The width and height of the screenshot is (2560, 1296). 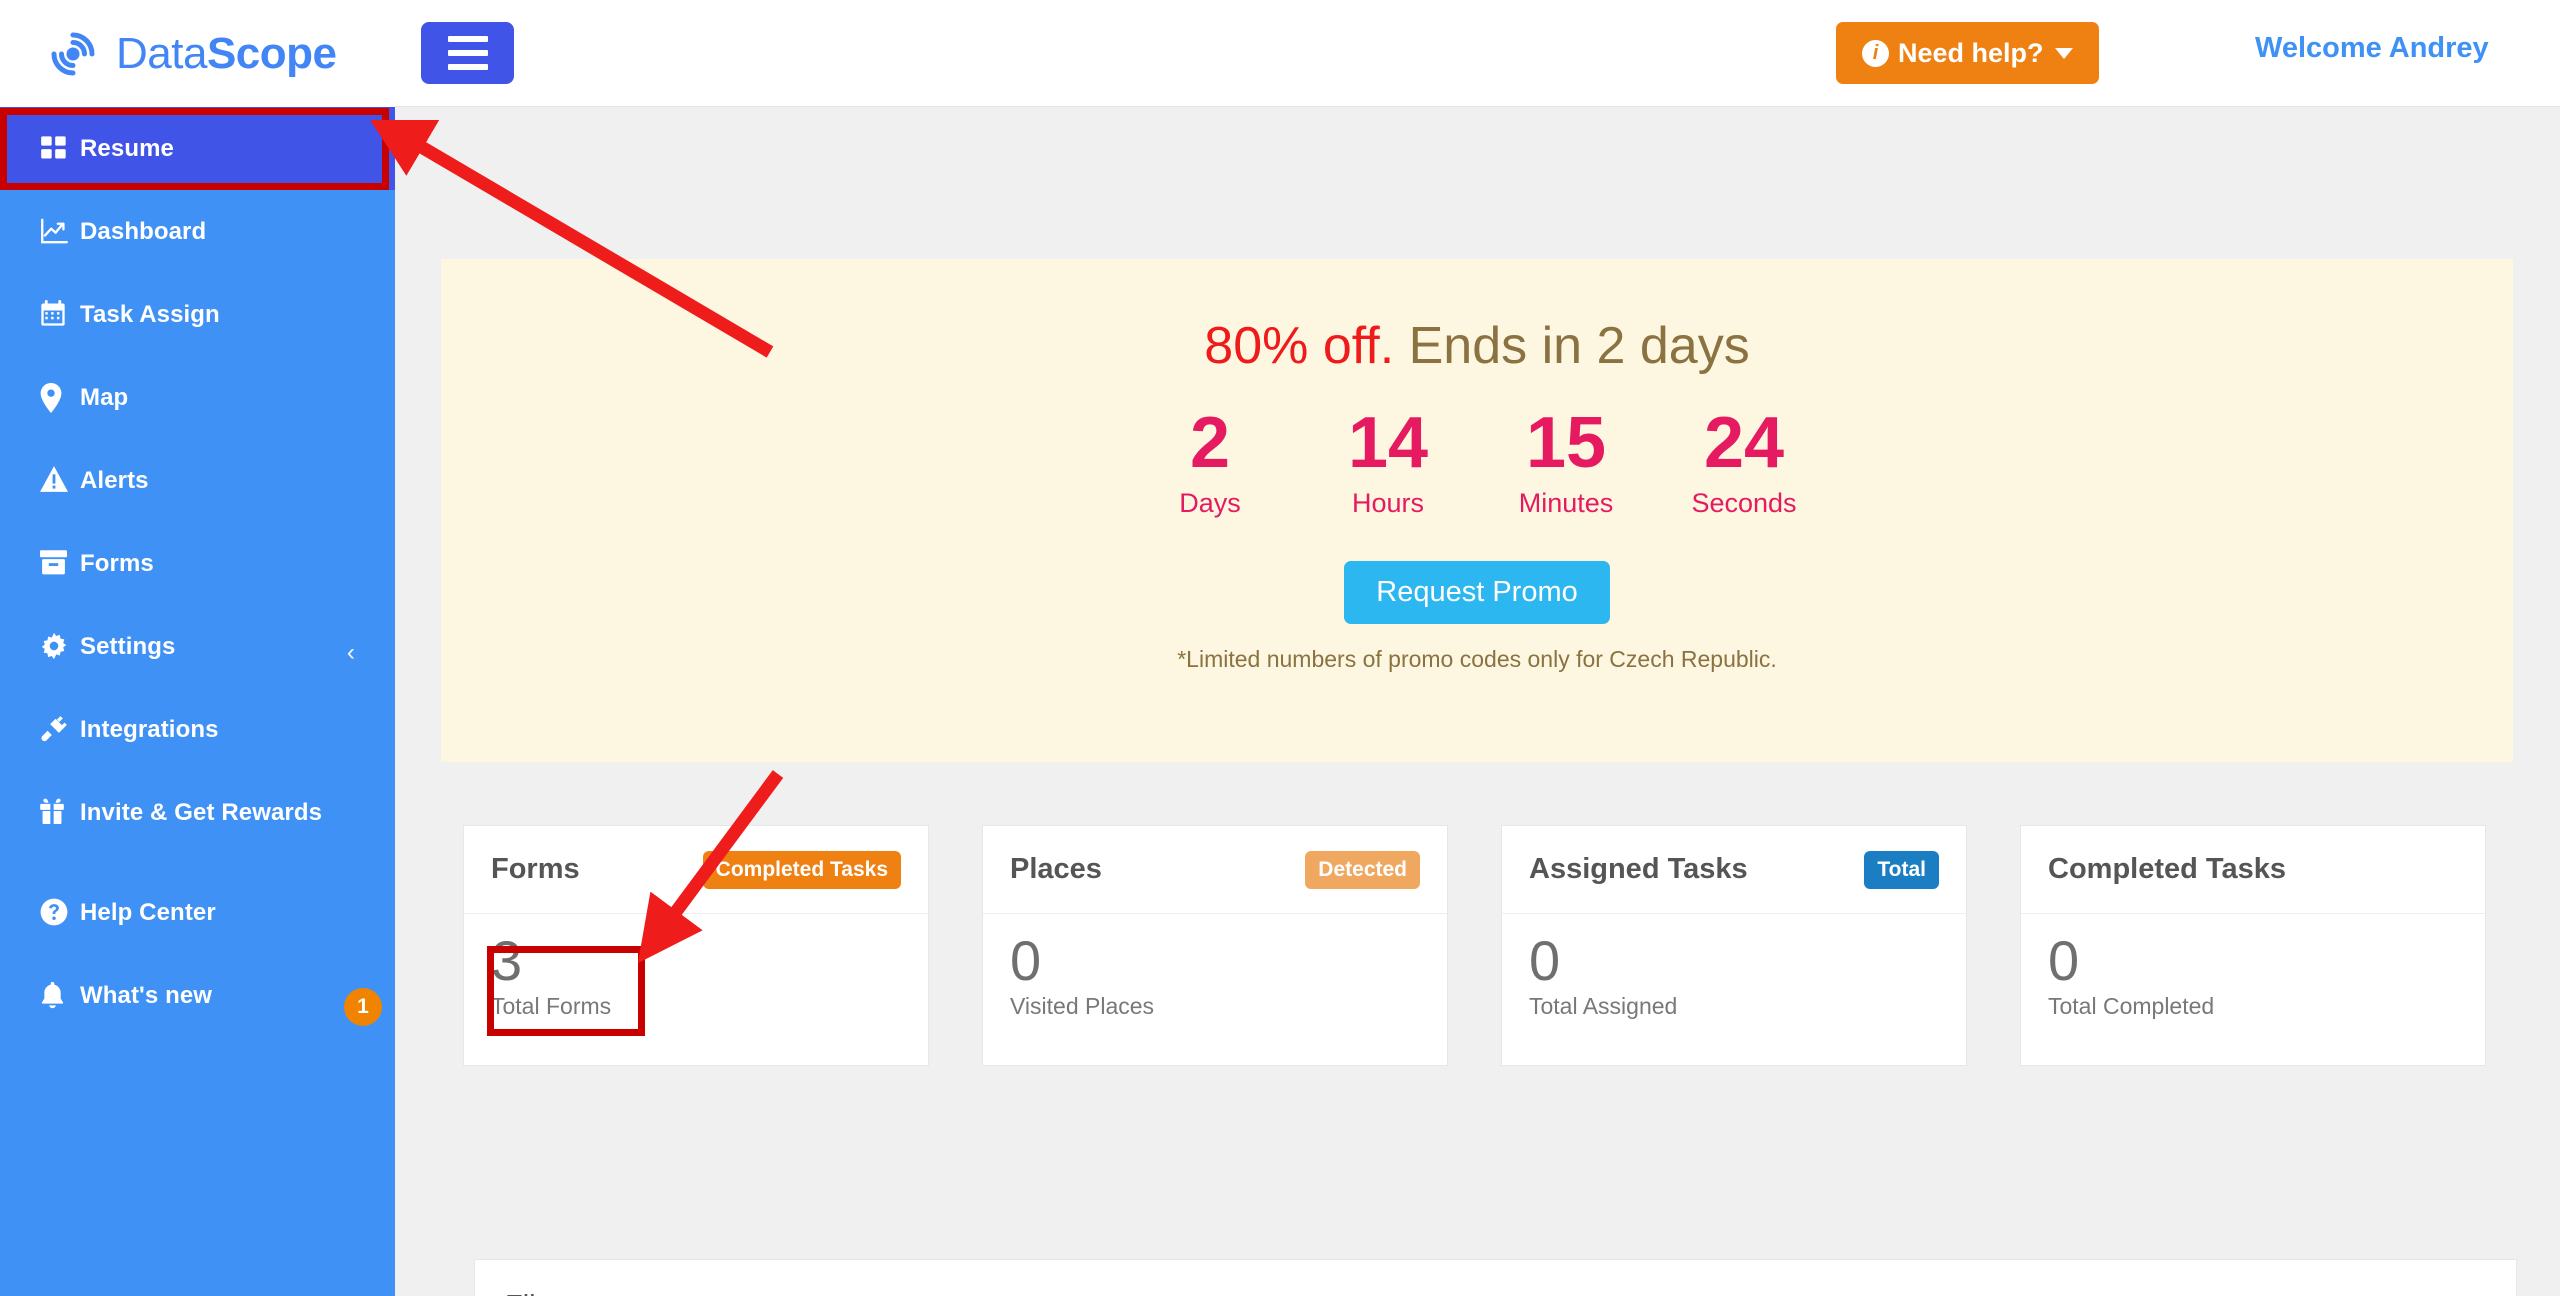 I want to click on countdown-cell-seconds: 24 Seconds, so click(x=1744, y=461).